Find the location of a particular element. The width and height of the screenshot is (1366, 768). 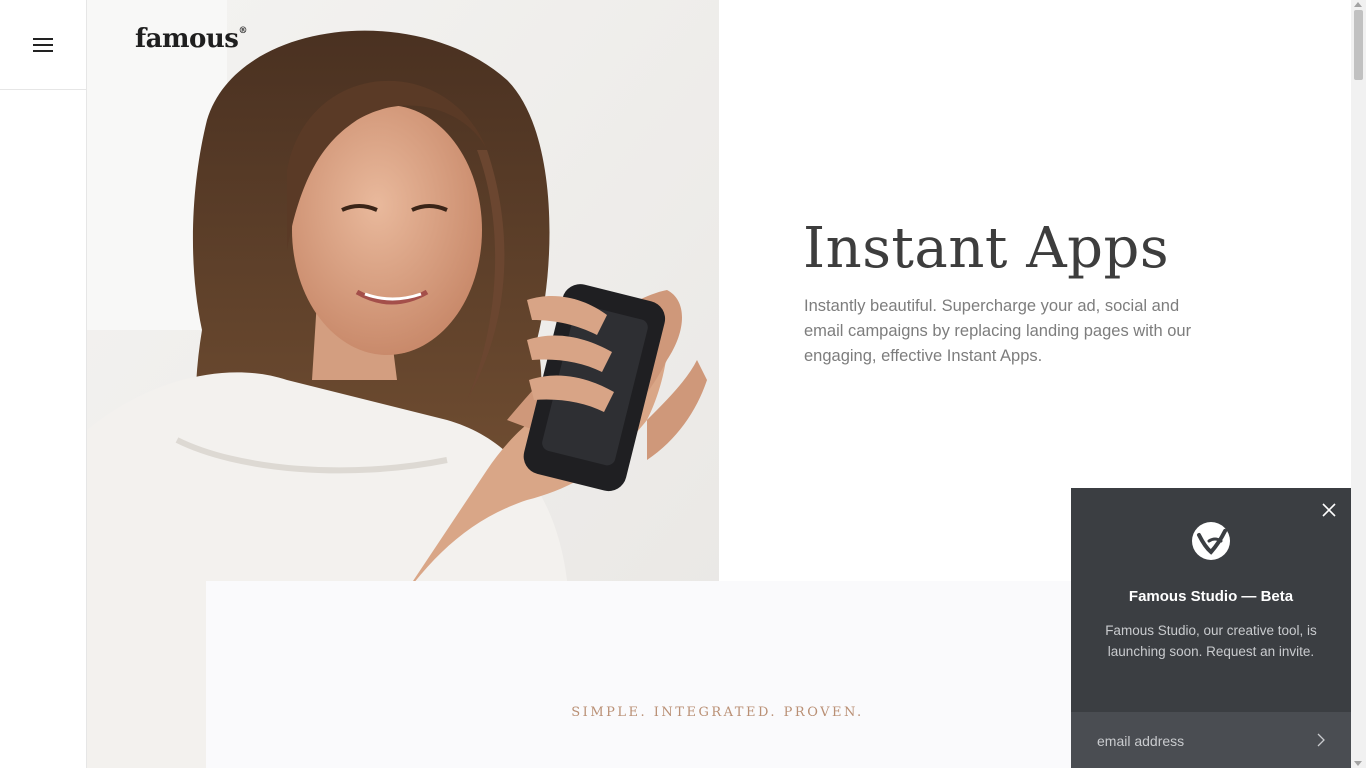

scrollbar is located at coordinates (1358, 384).